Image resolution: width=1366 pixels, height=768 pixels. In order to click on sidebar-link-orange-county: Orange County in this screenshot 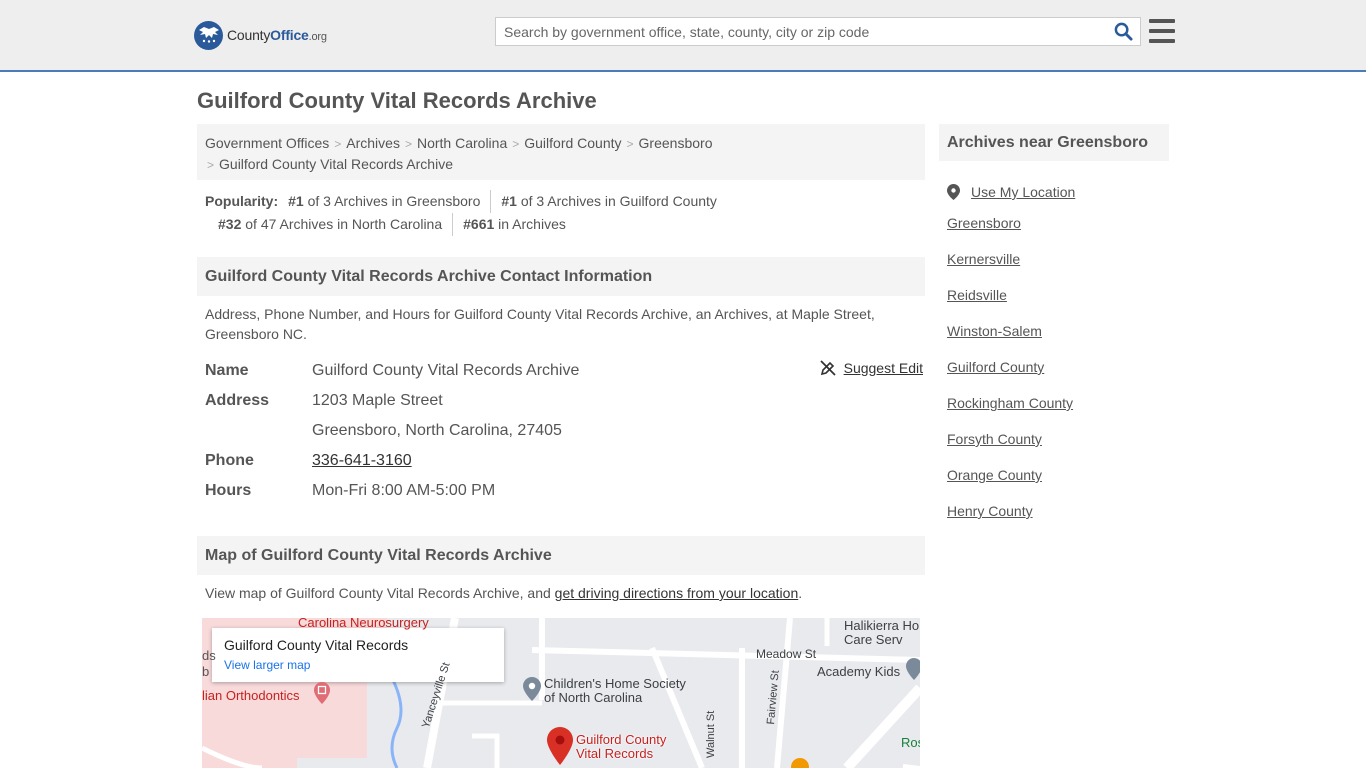, I will do `click(1057, 480)`.